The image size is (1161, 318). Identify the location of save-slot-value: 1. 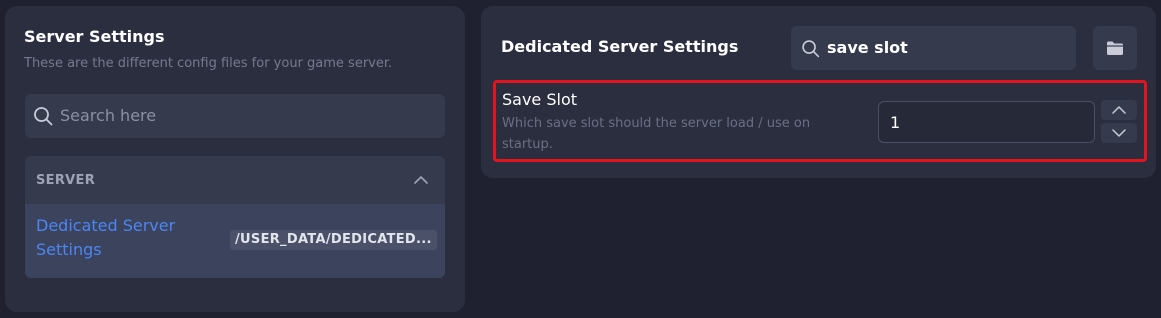
(895, 122).